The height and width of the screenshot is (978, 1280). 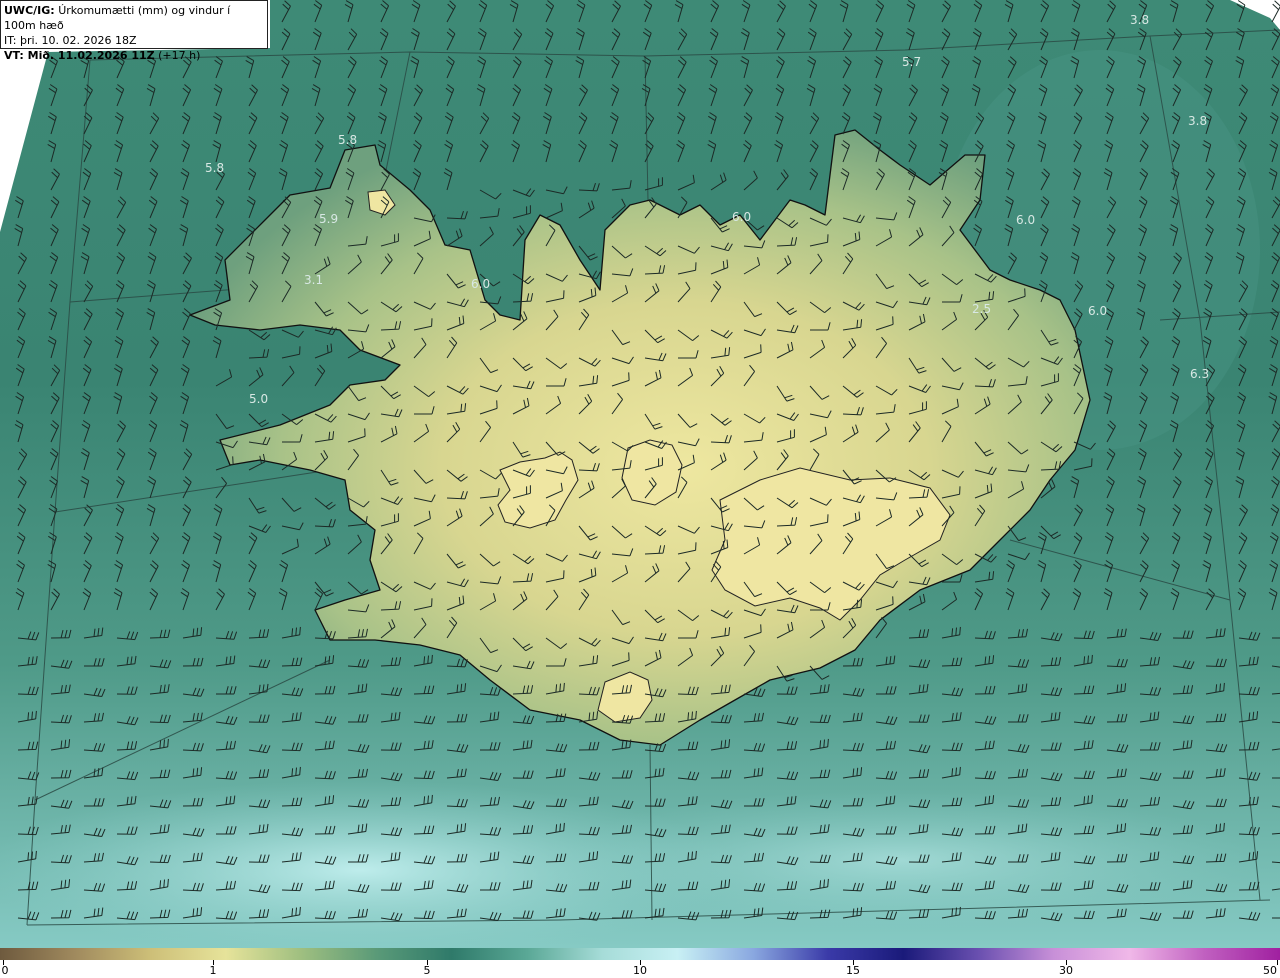 I want to click on precip-value: 2.5, so click(x=981, y=309).